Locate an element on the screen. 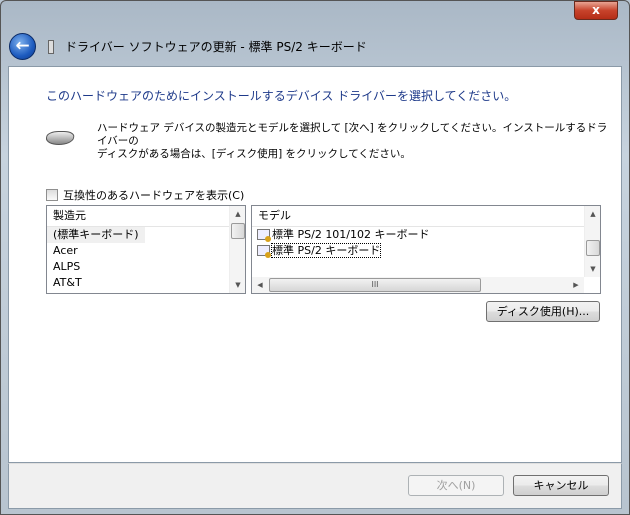 Image resolution: width=630 pixels, height=515 pixels. model-label: 標準 PS/2 キーボード is located at coordinates (326, 250).